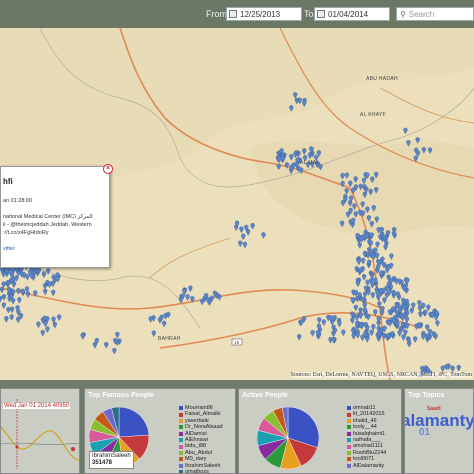 The width and height of the screenshot is (474, 474). I want to click on to-date-input: 01/04/2014, so click(352, 14).